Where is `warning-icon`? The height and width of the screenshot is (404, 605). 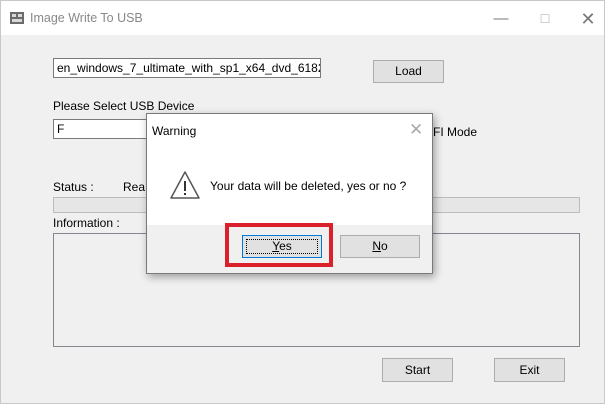
warning-icon is located at coordinates (185, 185).